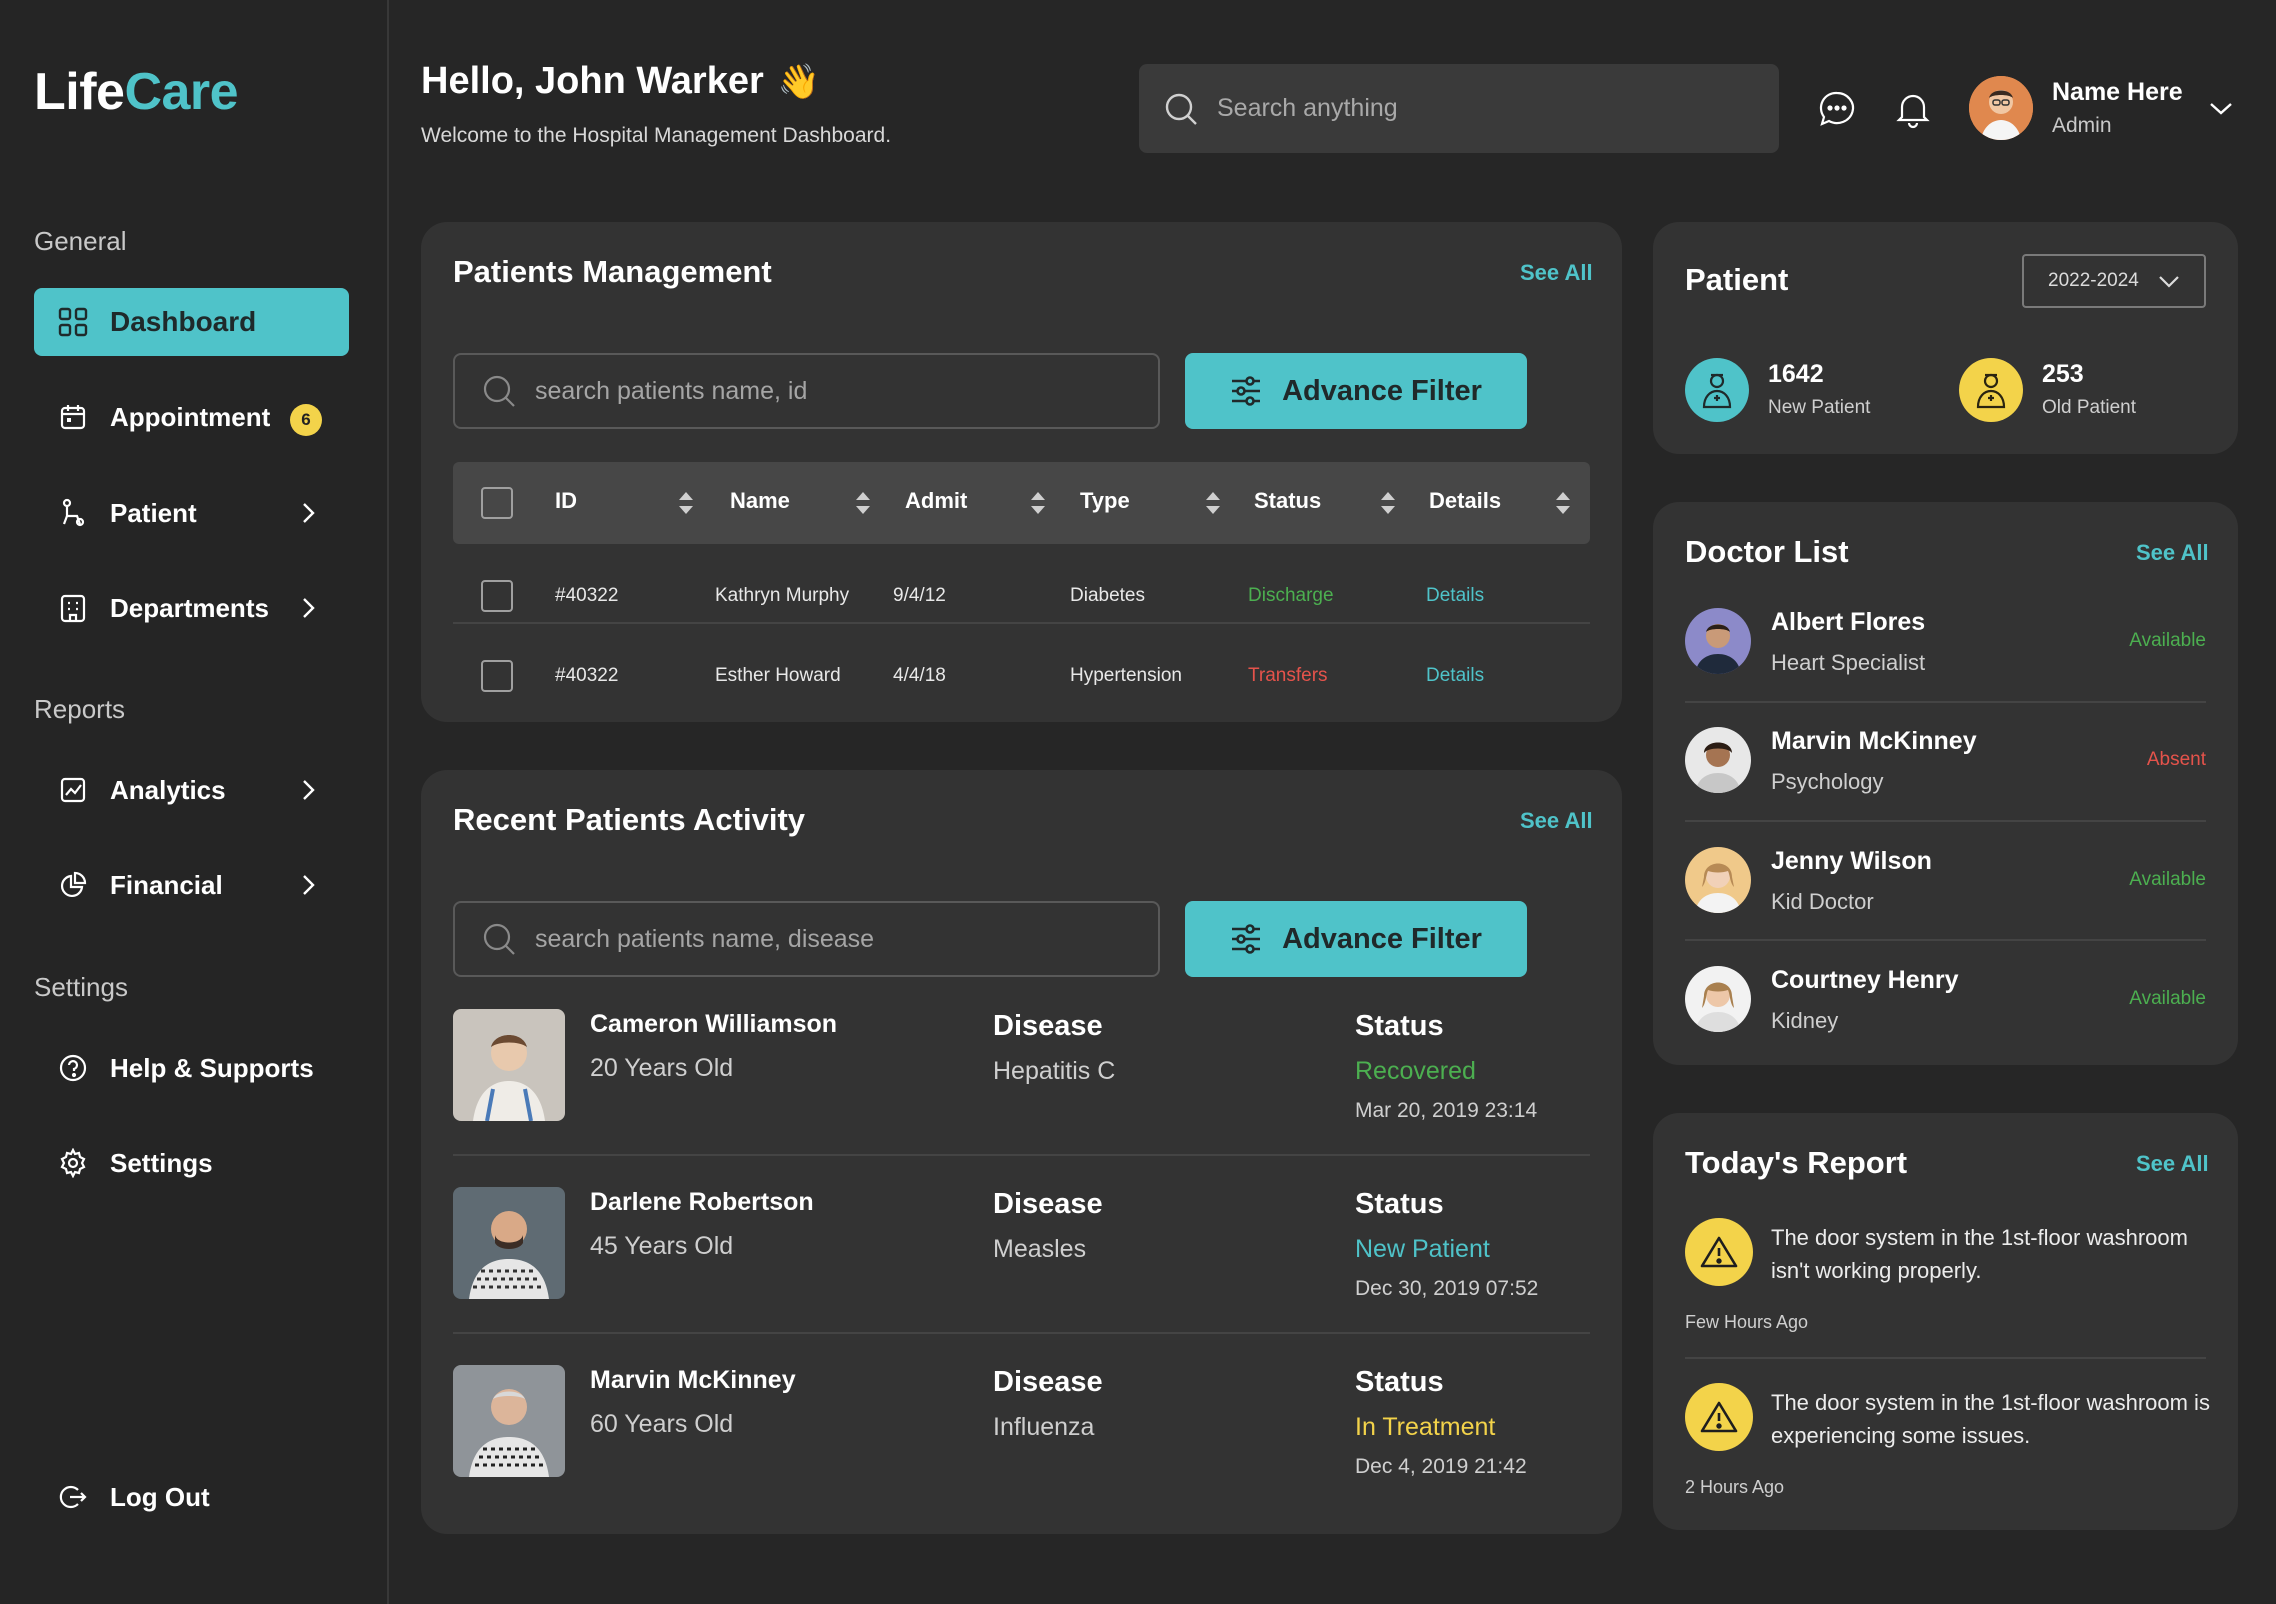 This screenshot has height=1604, width=2276. Describe the element at coordinates (1465, 501) in the screenshot. I see `column-header-details: Details` at that location.